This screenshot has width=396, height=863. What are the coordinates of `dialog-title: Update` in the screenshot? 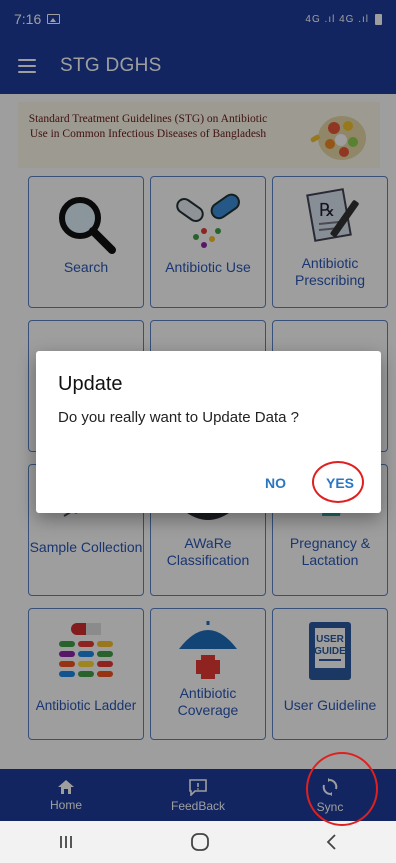 It's located at (90, 384).